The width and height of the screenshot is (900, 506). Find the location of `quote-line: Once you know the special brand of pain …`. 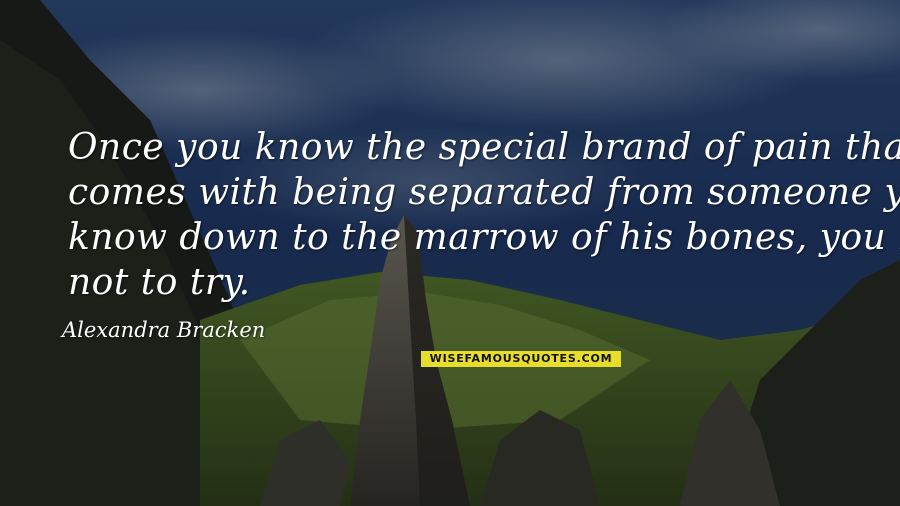

quote-line: Once you know the special brand of pain … is located at coordinates (484, 147).